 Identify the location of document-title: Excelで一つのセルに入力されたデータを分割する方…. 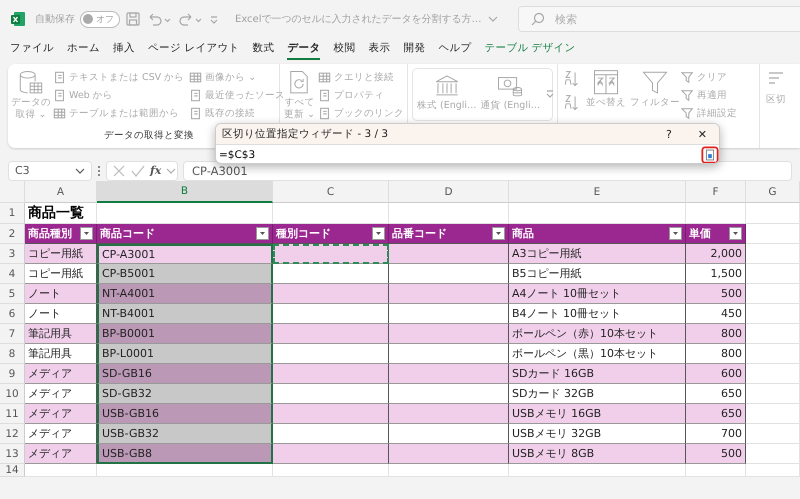
(358, 19).